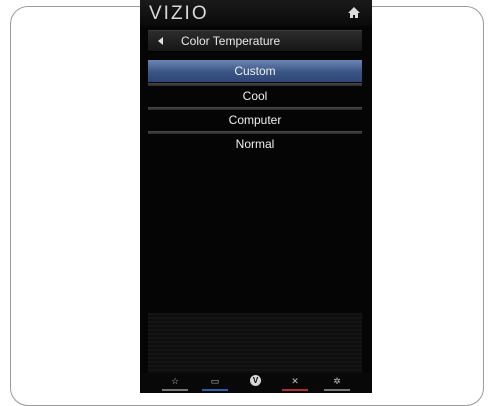 The image size is (494, 406). Describe the element at coordinates (255, 380) in the screenshot. I see `v-button-icon: V` at that location.